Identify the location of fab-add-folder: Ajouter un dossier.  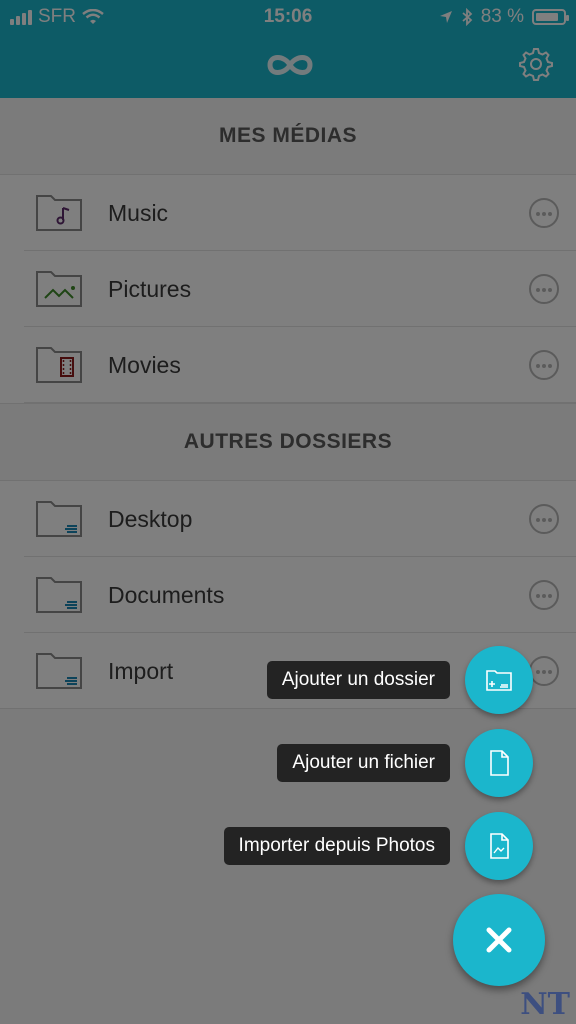
(399, 680).